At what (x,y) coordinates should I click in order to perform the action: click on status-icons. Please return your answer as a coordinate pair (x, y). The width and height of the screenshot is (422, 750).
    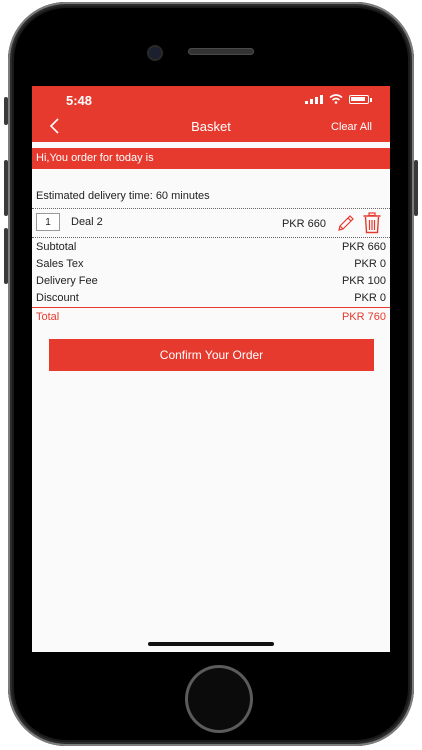
    Looking at the image, I should click on (338, 99).